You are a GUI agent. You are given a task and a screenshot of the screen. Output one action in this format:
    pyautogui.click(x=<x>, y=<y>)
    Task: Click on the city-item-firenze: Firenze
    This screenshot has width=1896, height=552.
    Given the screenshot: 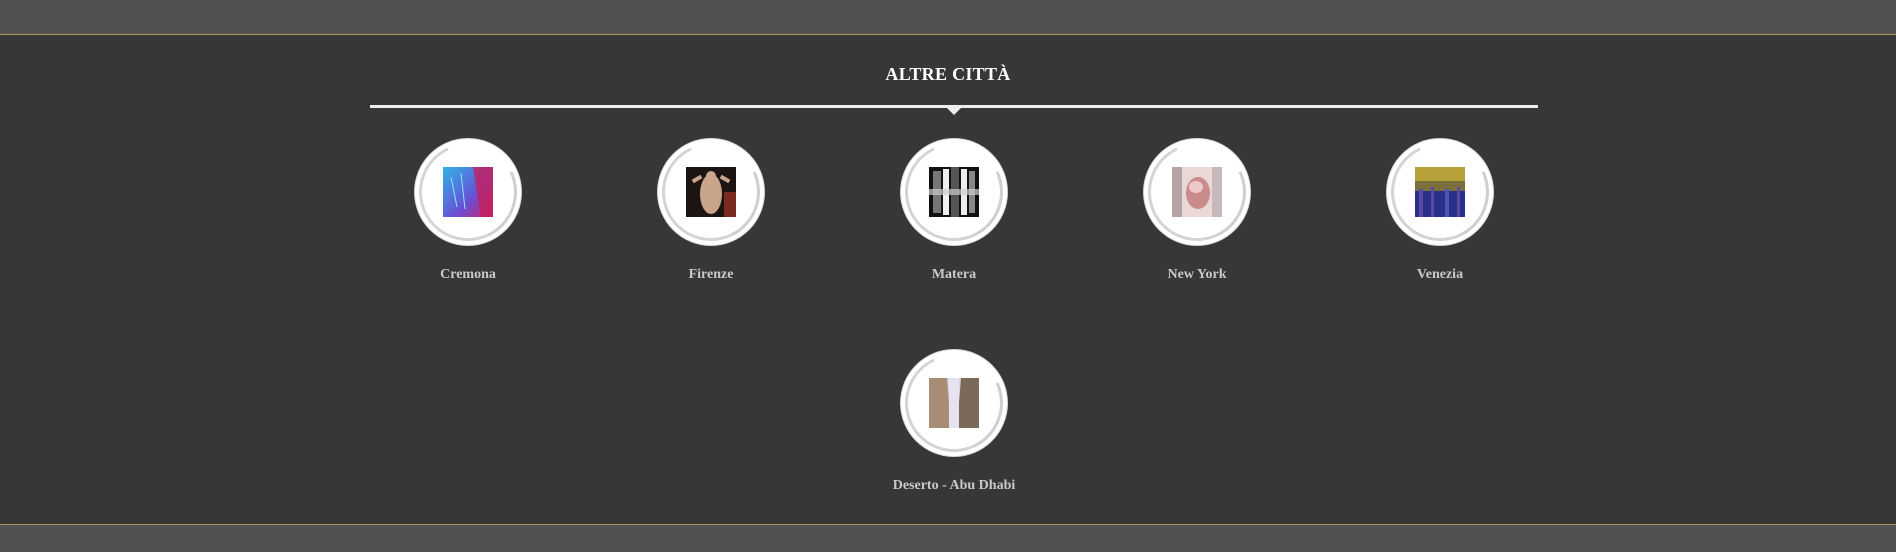 What is the action you would take?
    pyautogui.click(x=711, y=206)
    